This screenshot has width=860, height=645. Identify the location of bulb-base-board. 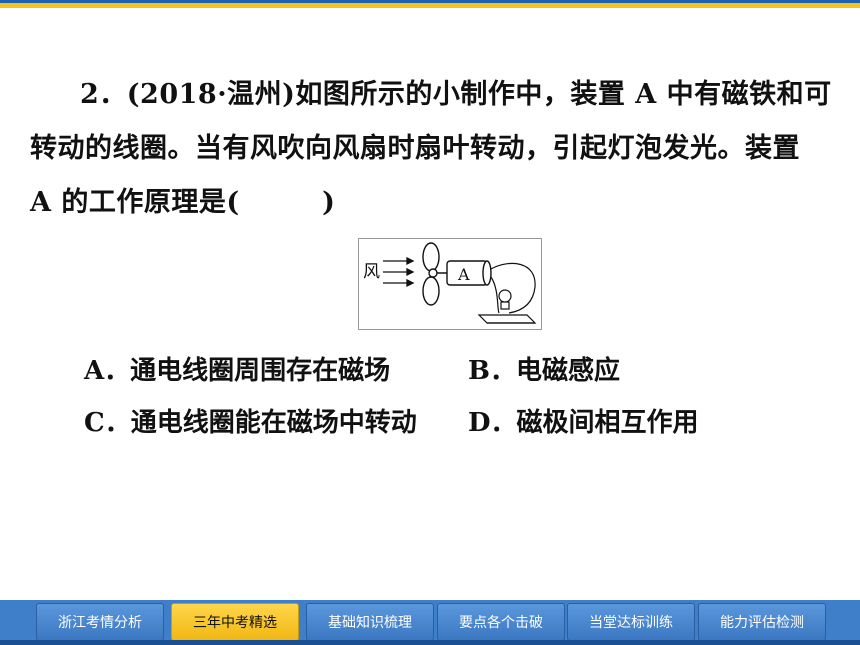
(507, 319).